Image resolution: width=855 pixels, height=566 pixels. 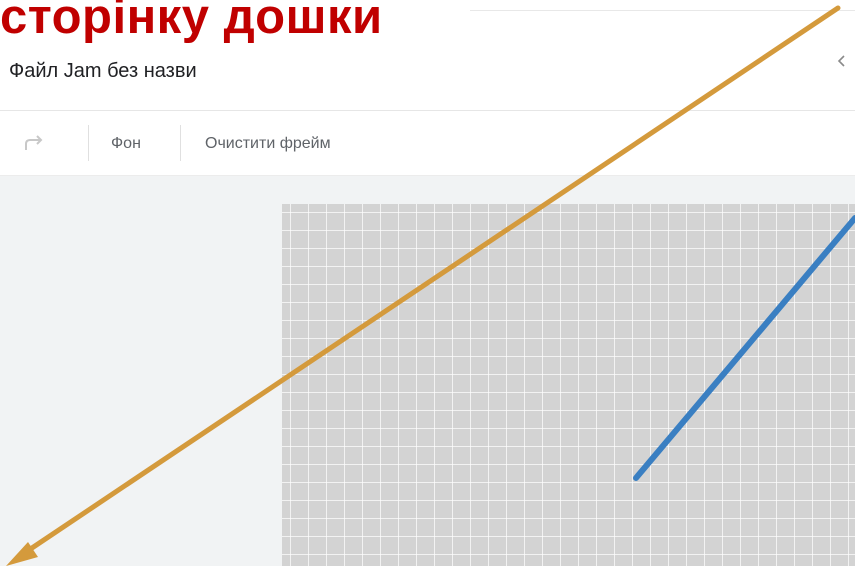 I want to click on background-button: Фон, so click(x=126, y=144).